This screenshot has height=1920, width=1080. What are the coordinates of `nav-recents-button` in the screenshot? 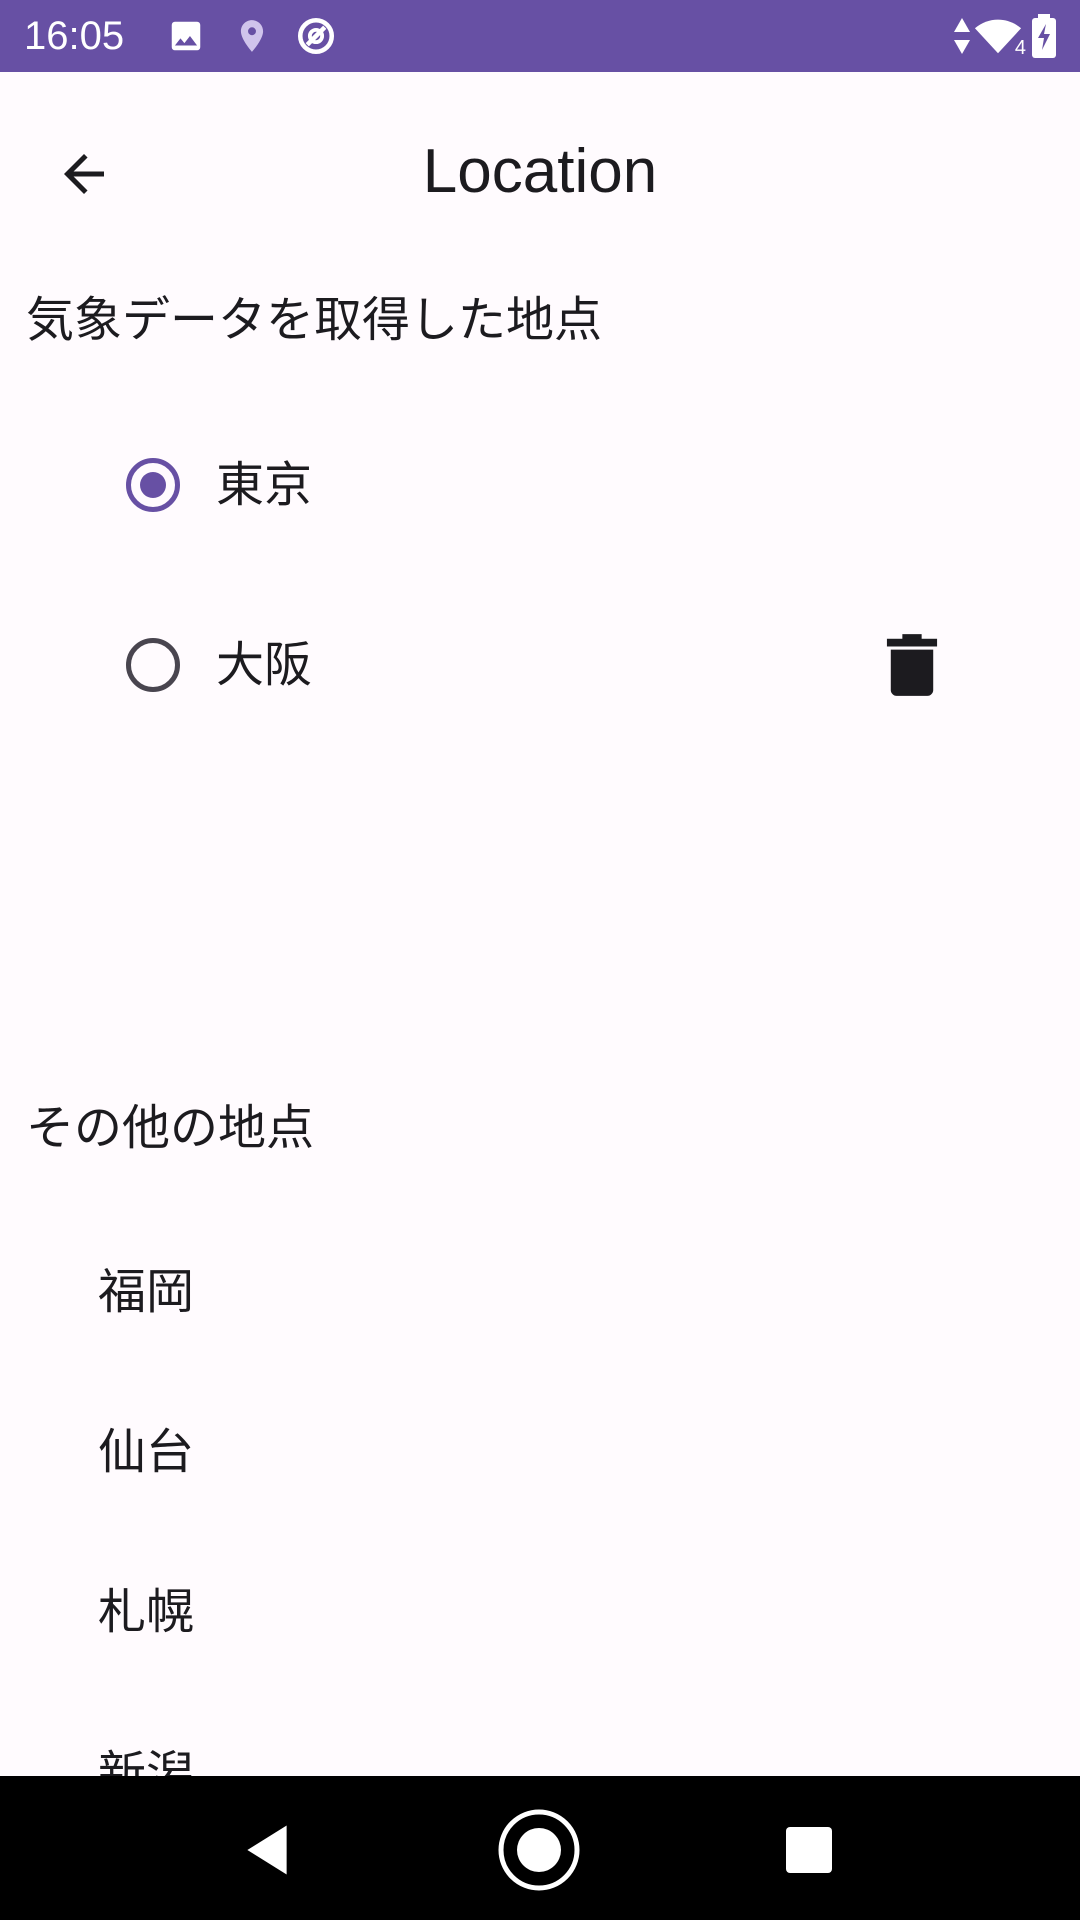 It's located at (809, 1850).